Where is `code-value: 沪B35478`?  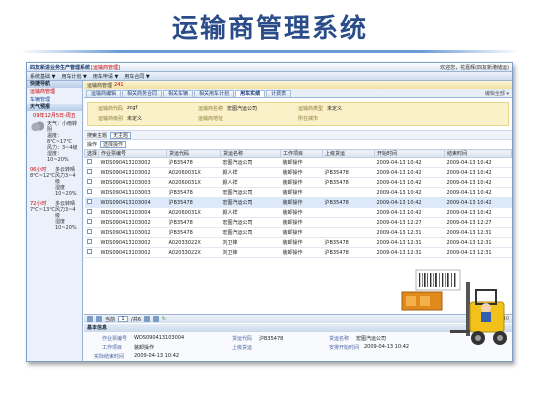 code-value: 沪B35478 is located at coordinates (271, 339).